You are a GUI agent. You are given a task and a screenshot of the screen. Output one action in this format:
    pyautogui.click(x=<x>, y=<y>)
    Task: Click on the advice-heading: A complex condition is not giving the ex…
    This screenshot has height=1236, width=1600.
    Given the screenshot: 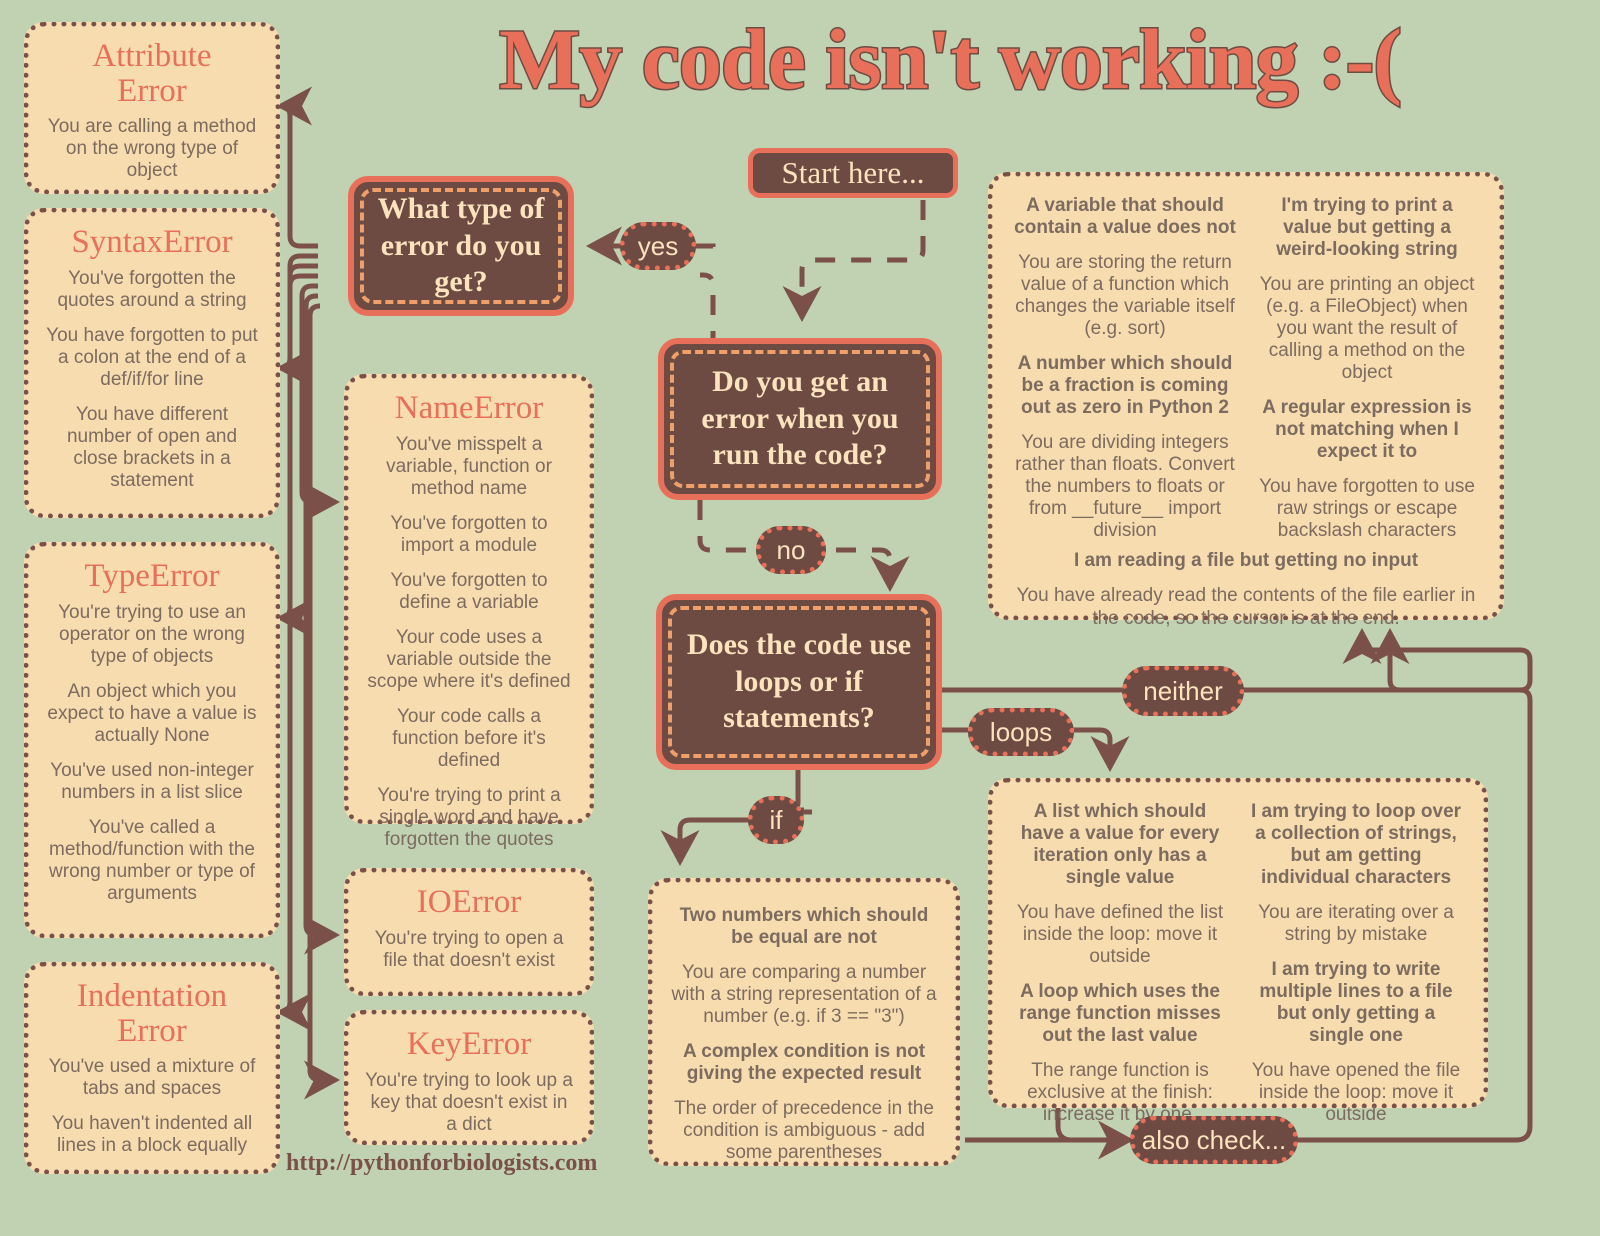 What is the action you would take?
    pyautogui.click(x=804, y=1063)
    